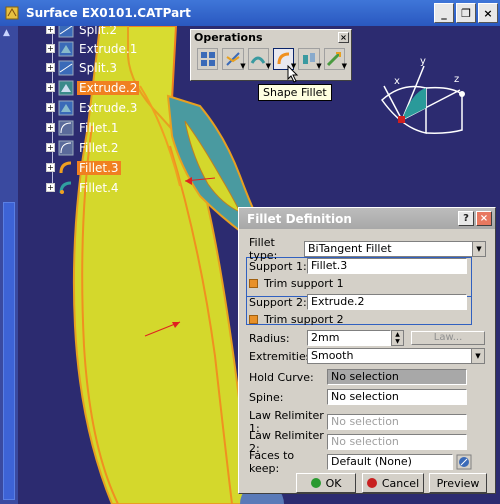  What do you see at coordinates (99, 127) in the screenshot?
I see `tree-item-label: Fillet.1` at bounding box center [99, 127].